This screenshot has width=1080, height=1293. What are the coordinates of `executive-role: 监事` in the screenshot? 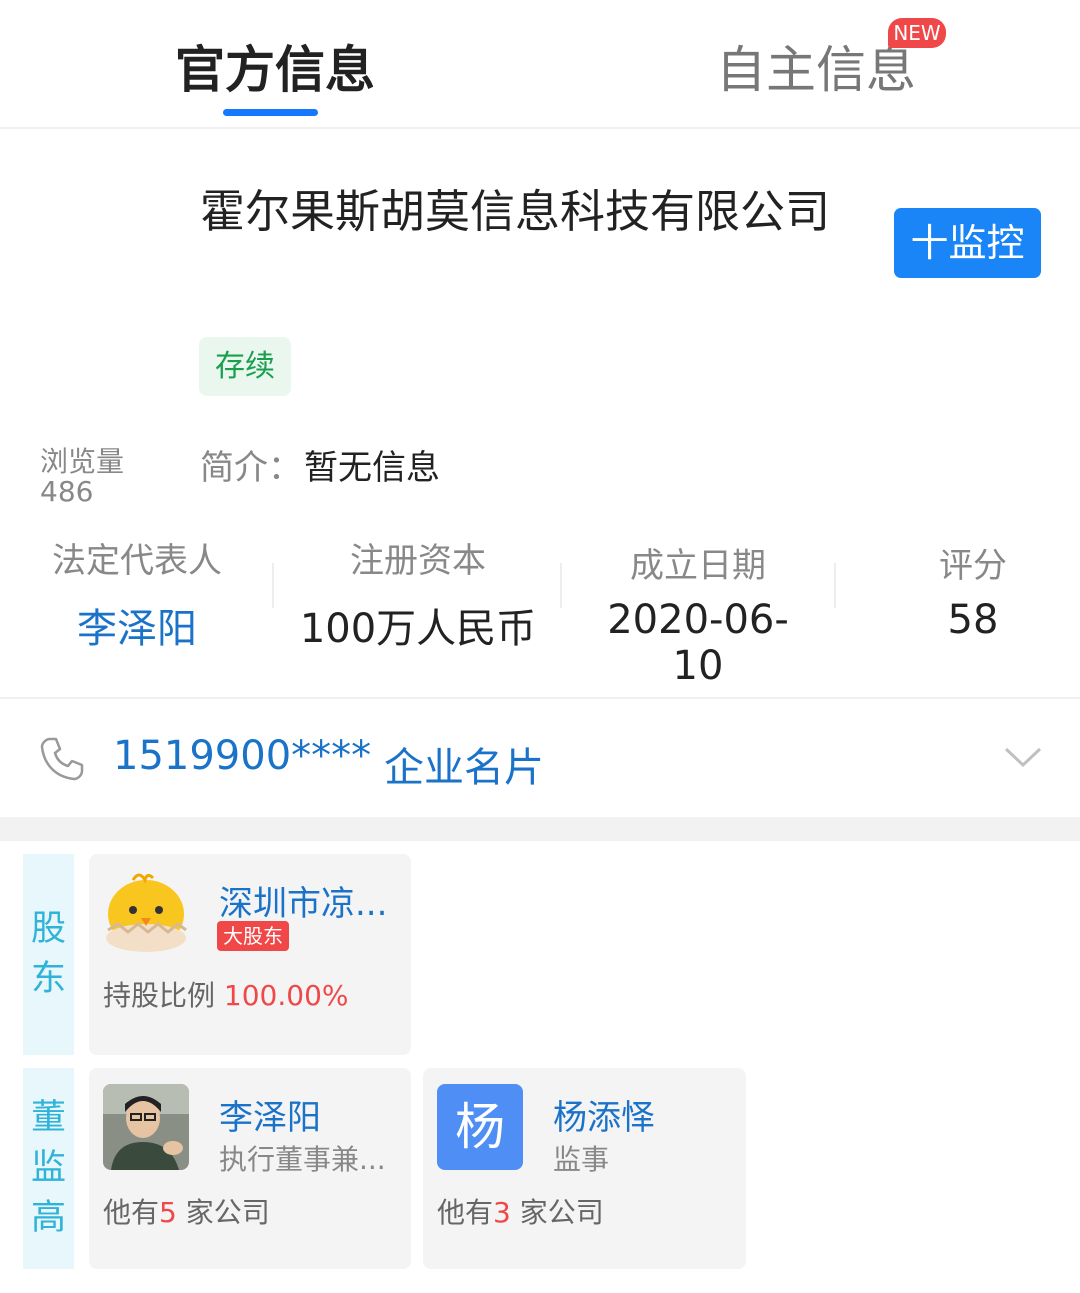 It's located at (581, 1159).